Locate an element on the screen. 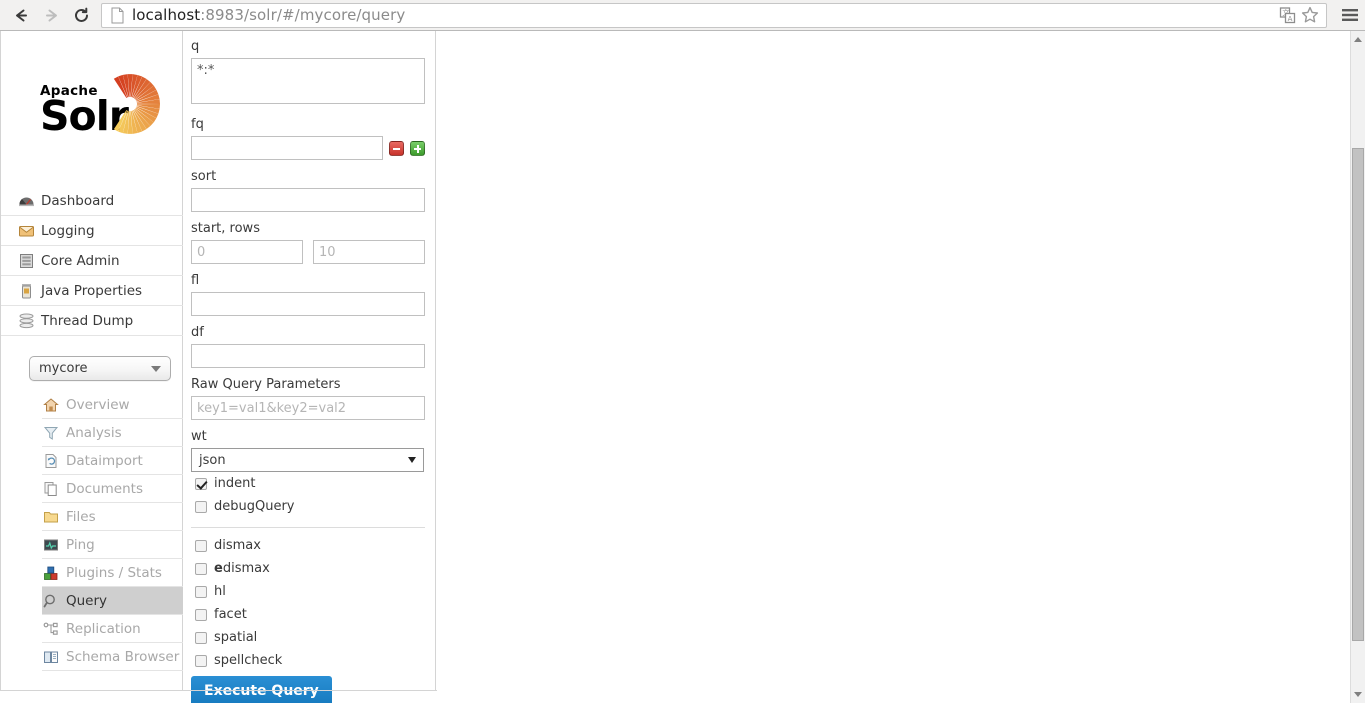 This screenshot has width=1365, height=703. fl-input is located at coordinates (308, 304).